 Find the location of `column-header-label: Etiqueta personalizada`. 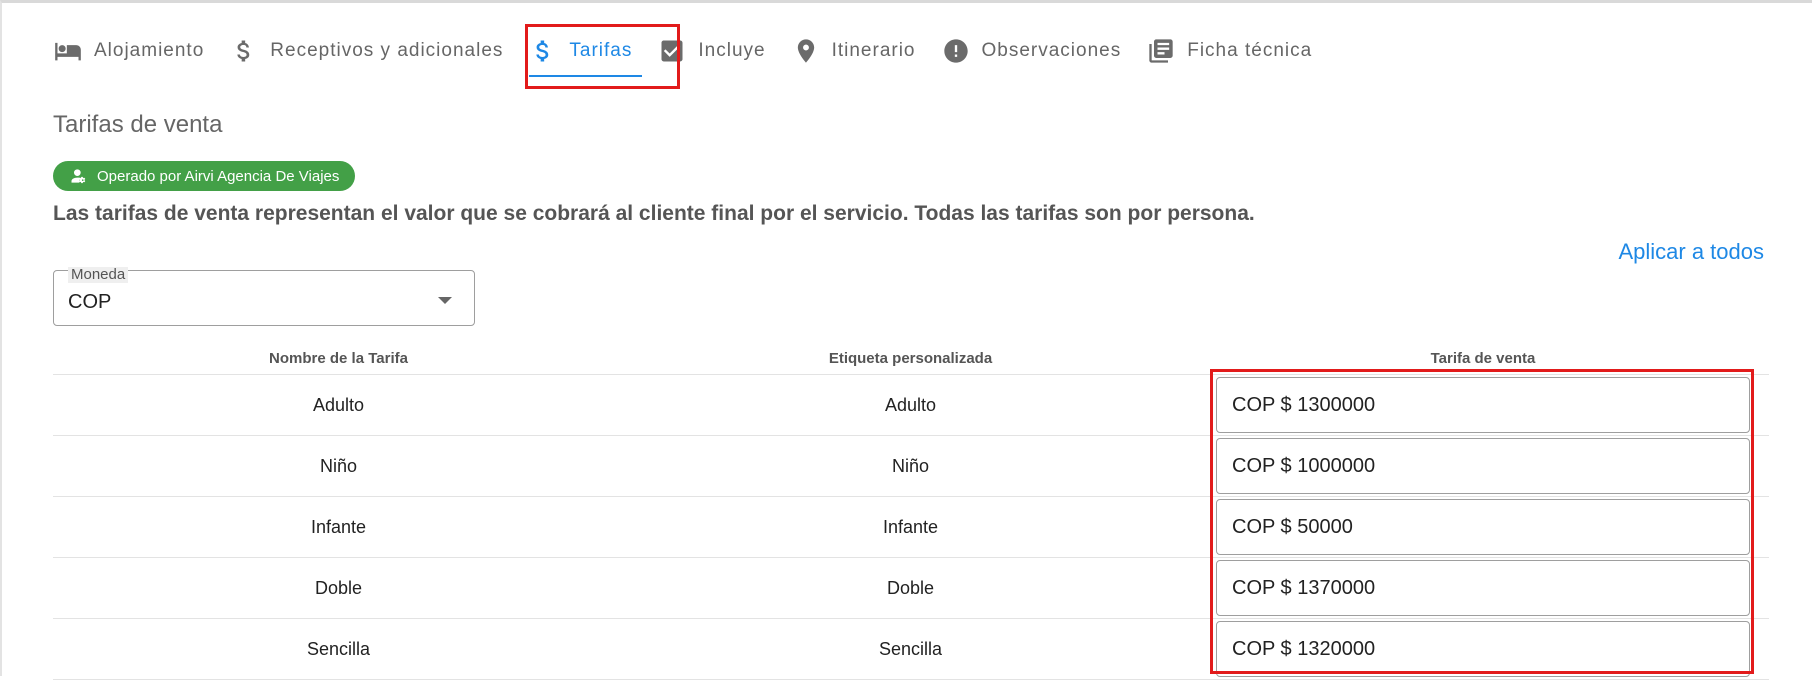

column-header-label: Etiqueta personalizada is located at coordinates (910, 358).